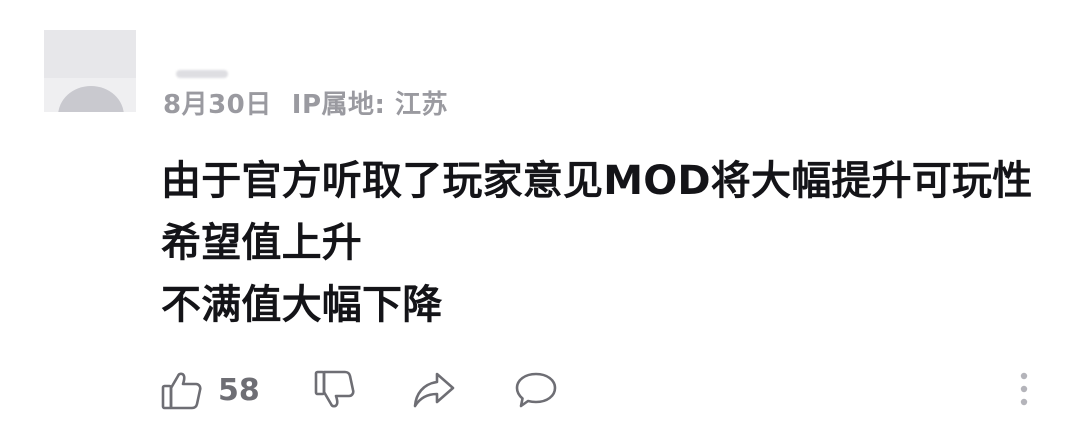 Image resolution: width=1080 pixels, height=432 pixels. What do you see at coordinates (210, 390) in the screenshot?
I see `like-button: 58` at bounding box center [210, 390].